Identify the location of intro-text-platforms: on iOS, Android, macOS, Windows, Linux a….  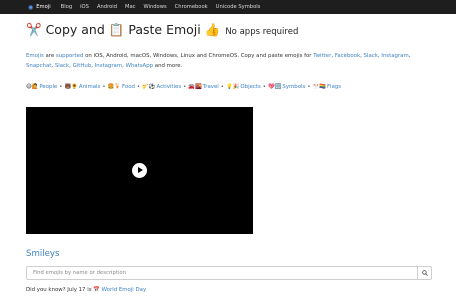
(198, 56).